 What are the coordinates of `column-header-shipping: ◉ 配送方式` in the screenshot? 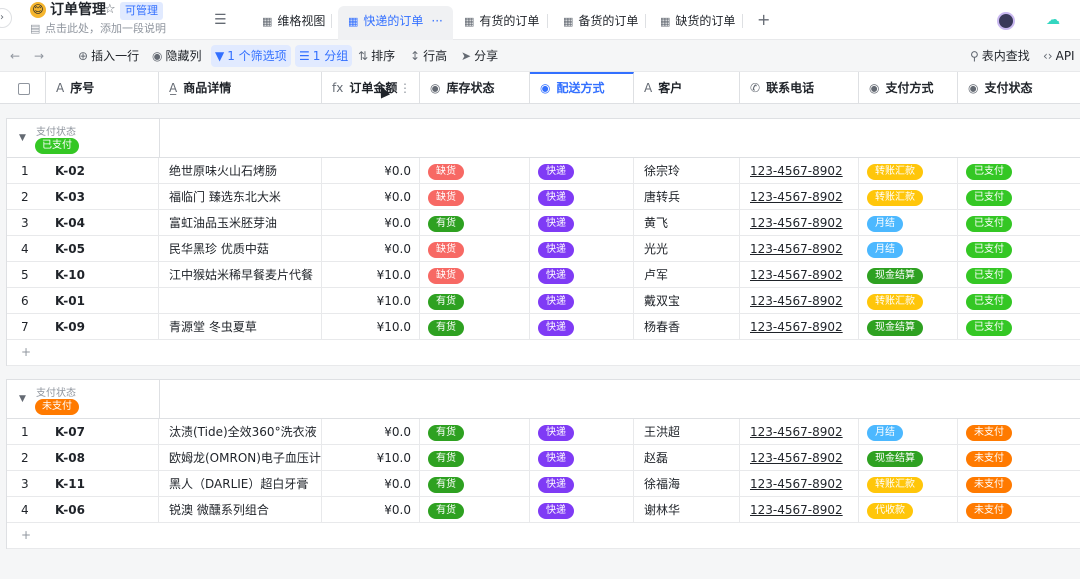 It's located at (582, 88).